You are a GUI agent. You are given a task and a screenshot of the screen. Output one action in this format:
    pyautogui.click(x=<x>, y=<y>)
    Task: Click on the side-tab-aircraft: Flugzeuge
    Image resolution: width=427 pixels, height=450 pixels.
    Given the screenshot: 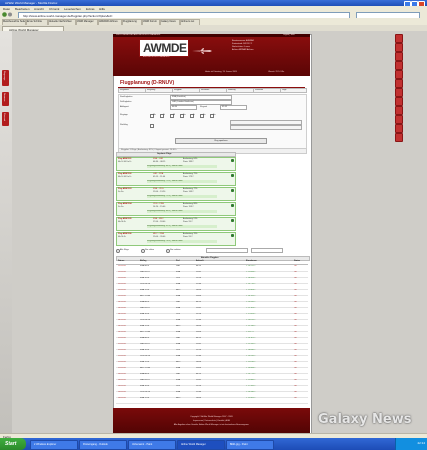 What is the action you would take?
    pyautogui.click(x=5, y=78)
    